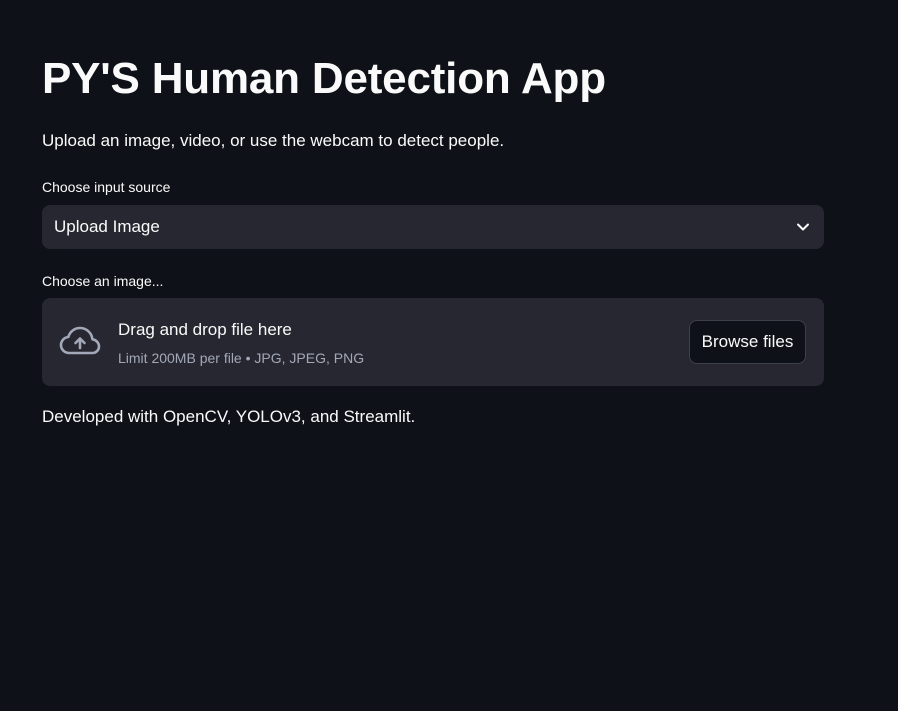 Image resolution: width=898 pixels, height=711 pixels. Describe the element at coordinates (324, 78) in the screenshot. I see `page-title: PY'S Human Detection App` at that location.